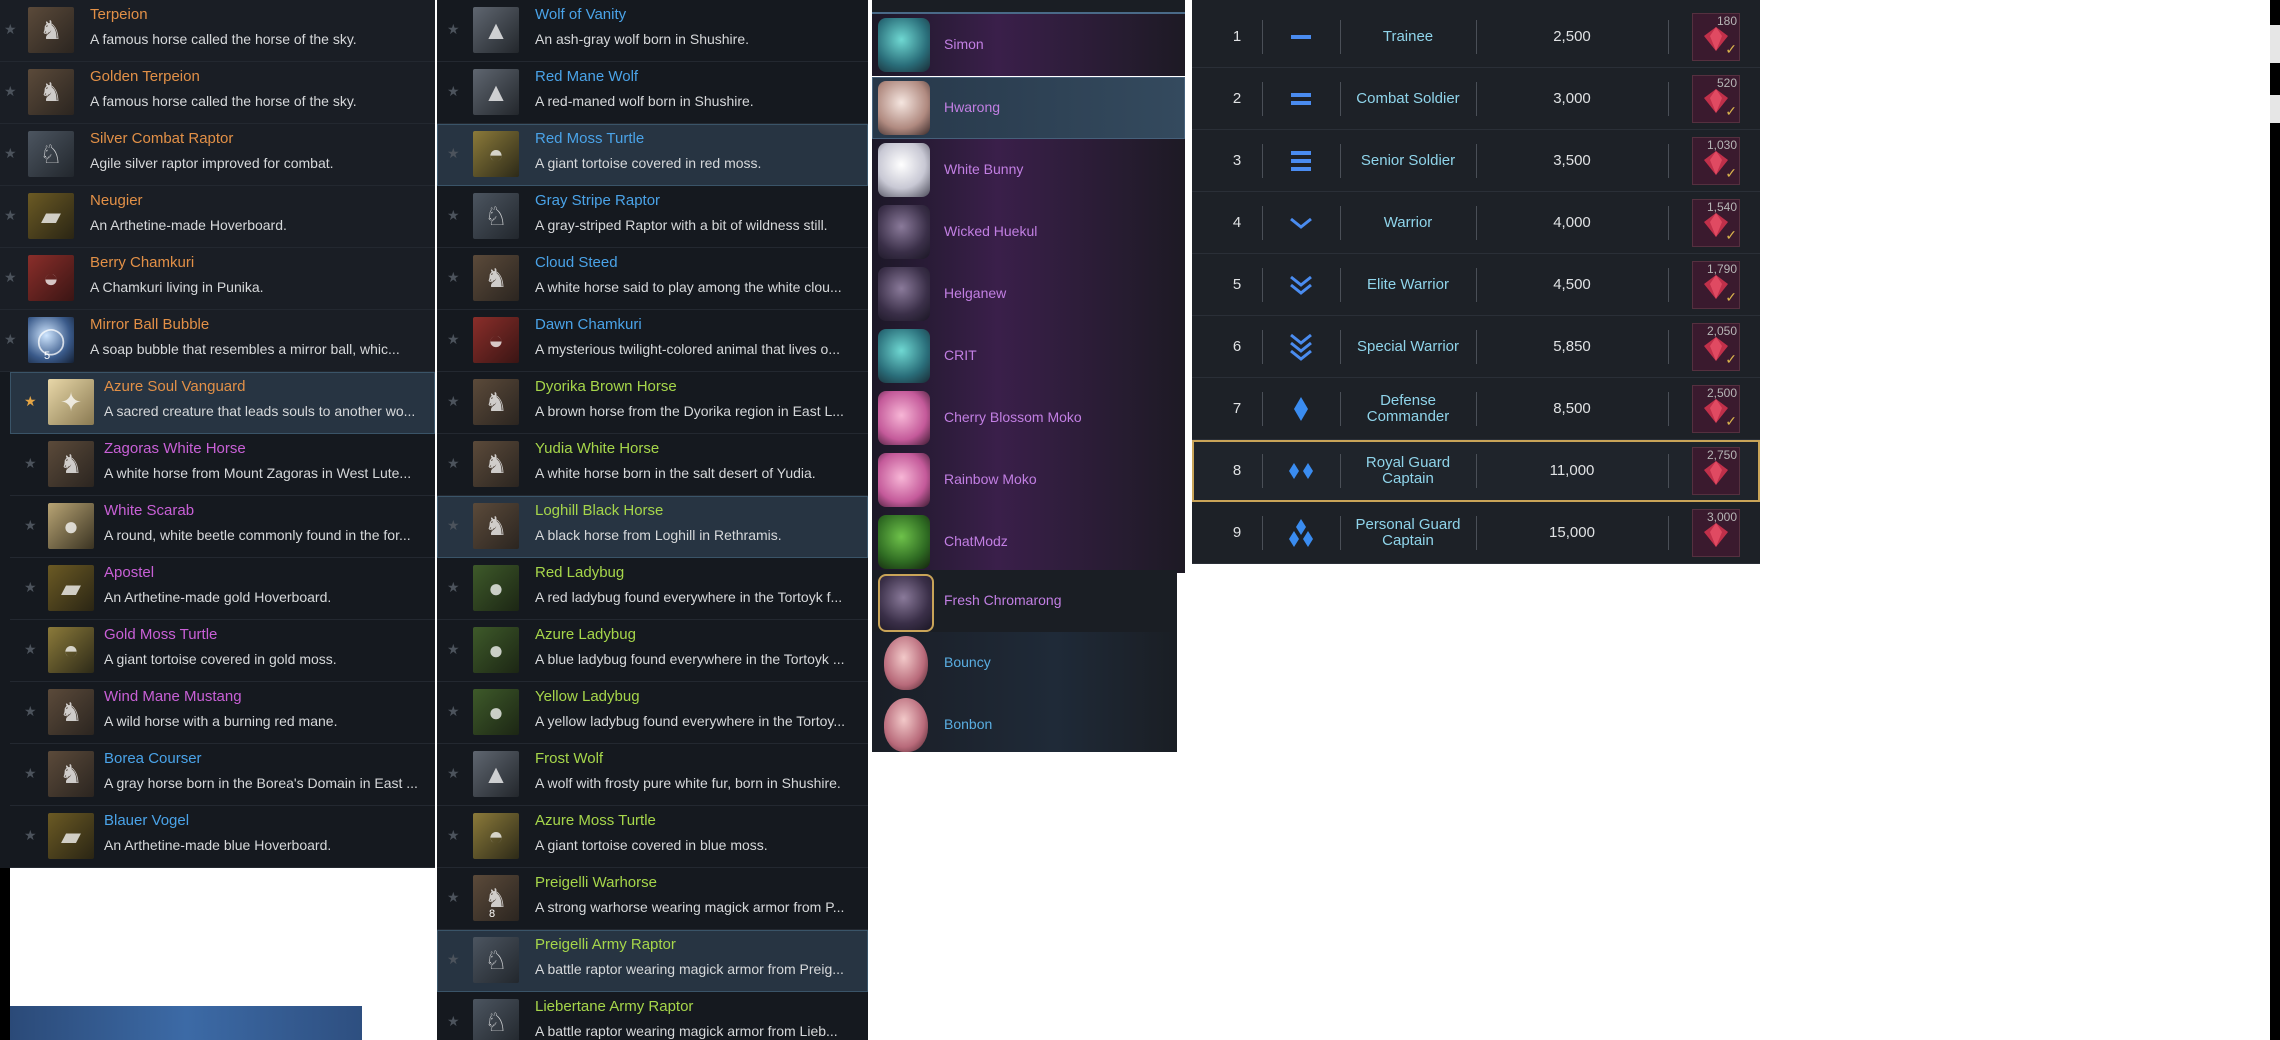 This screenshot has width=2280, height=1040. Describe the element at coordinates (1028, 170) in the screenshot. I see `pet-row: White Bunny` at that location.